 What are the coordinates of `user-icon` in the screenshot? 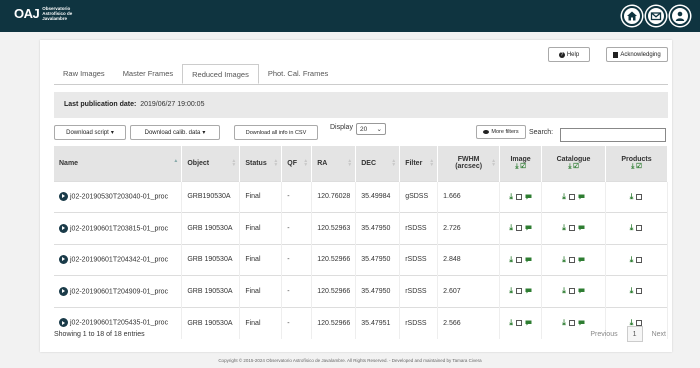 It's located at (680, 16).